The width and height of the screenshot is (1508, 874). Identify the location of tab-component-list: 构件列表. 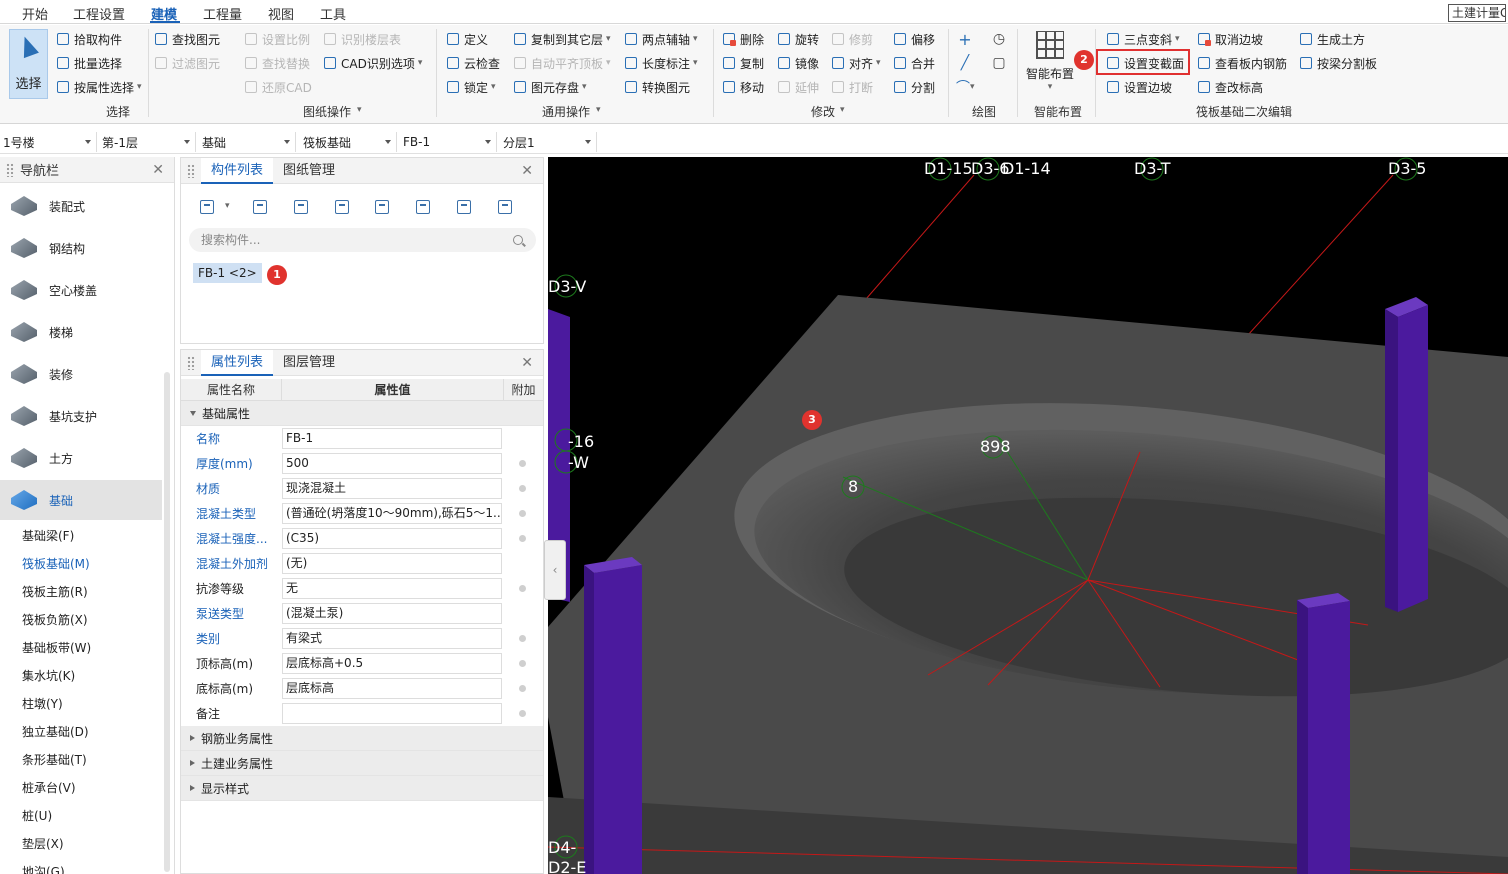
(237, 170).